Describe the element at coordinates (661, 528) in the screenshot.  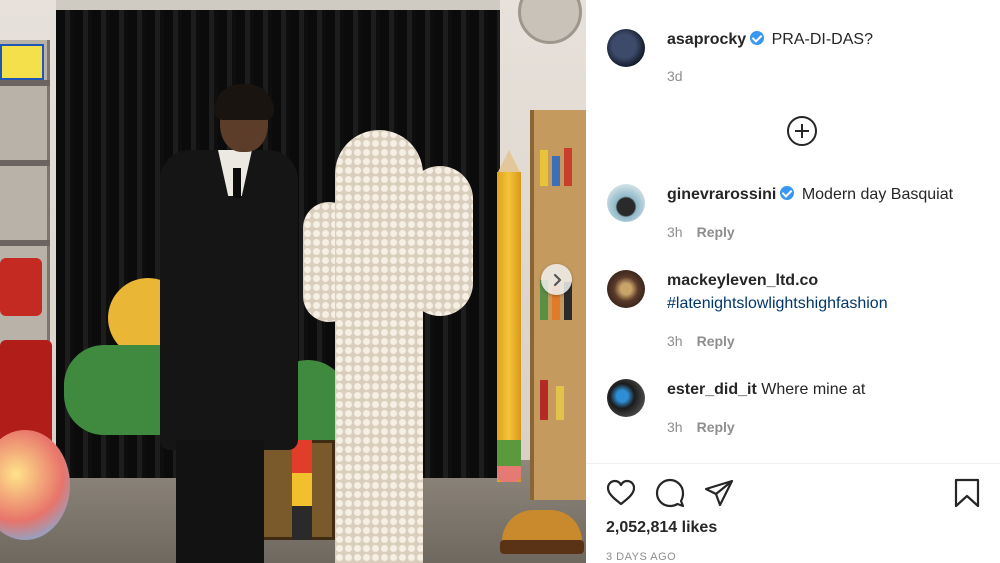
I see `like-count: 2,052,814 likes` at that location.